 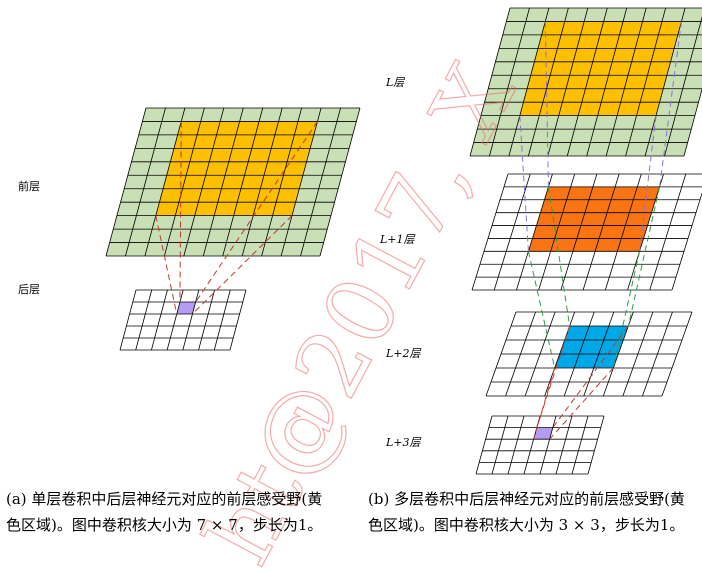 I want to click on label-a-previous-layer: 前层, so click(x=29, y=186).